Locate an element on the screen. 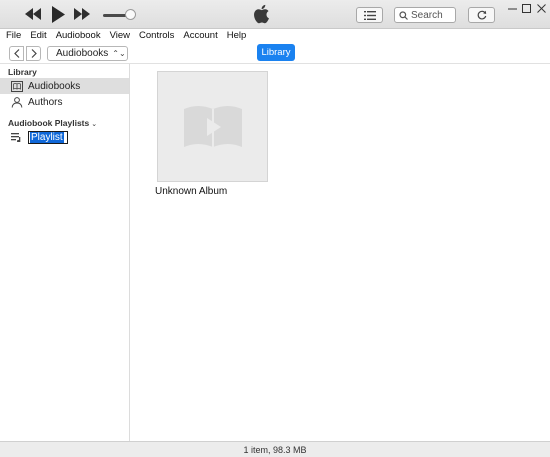 This screenshot has height=457, width=550. play-button is located at coordinates (58, 14).